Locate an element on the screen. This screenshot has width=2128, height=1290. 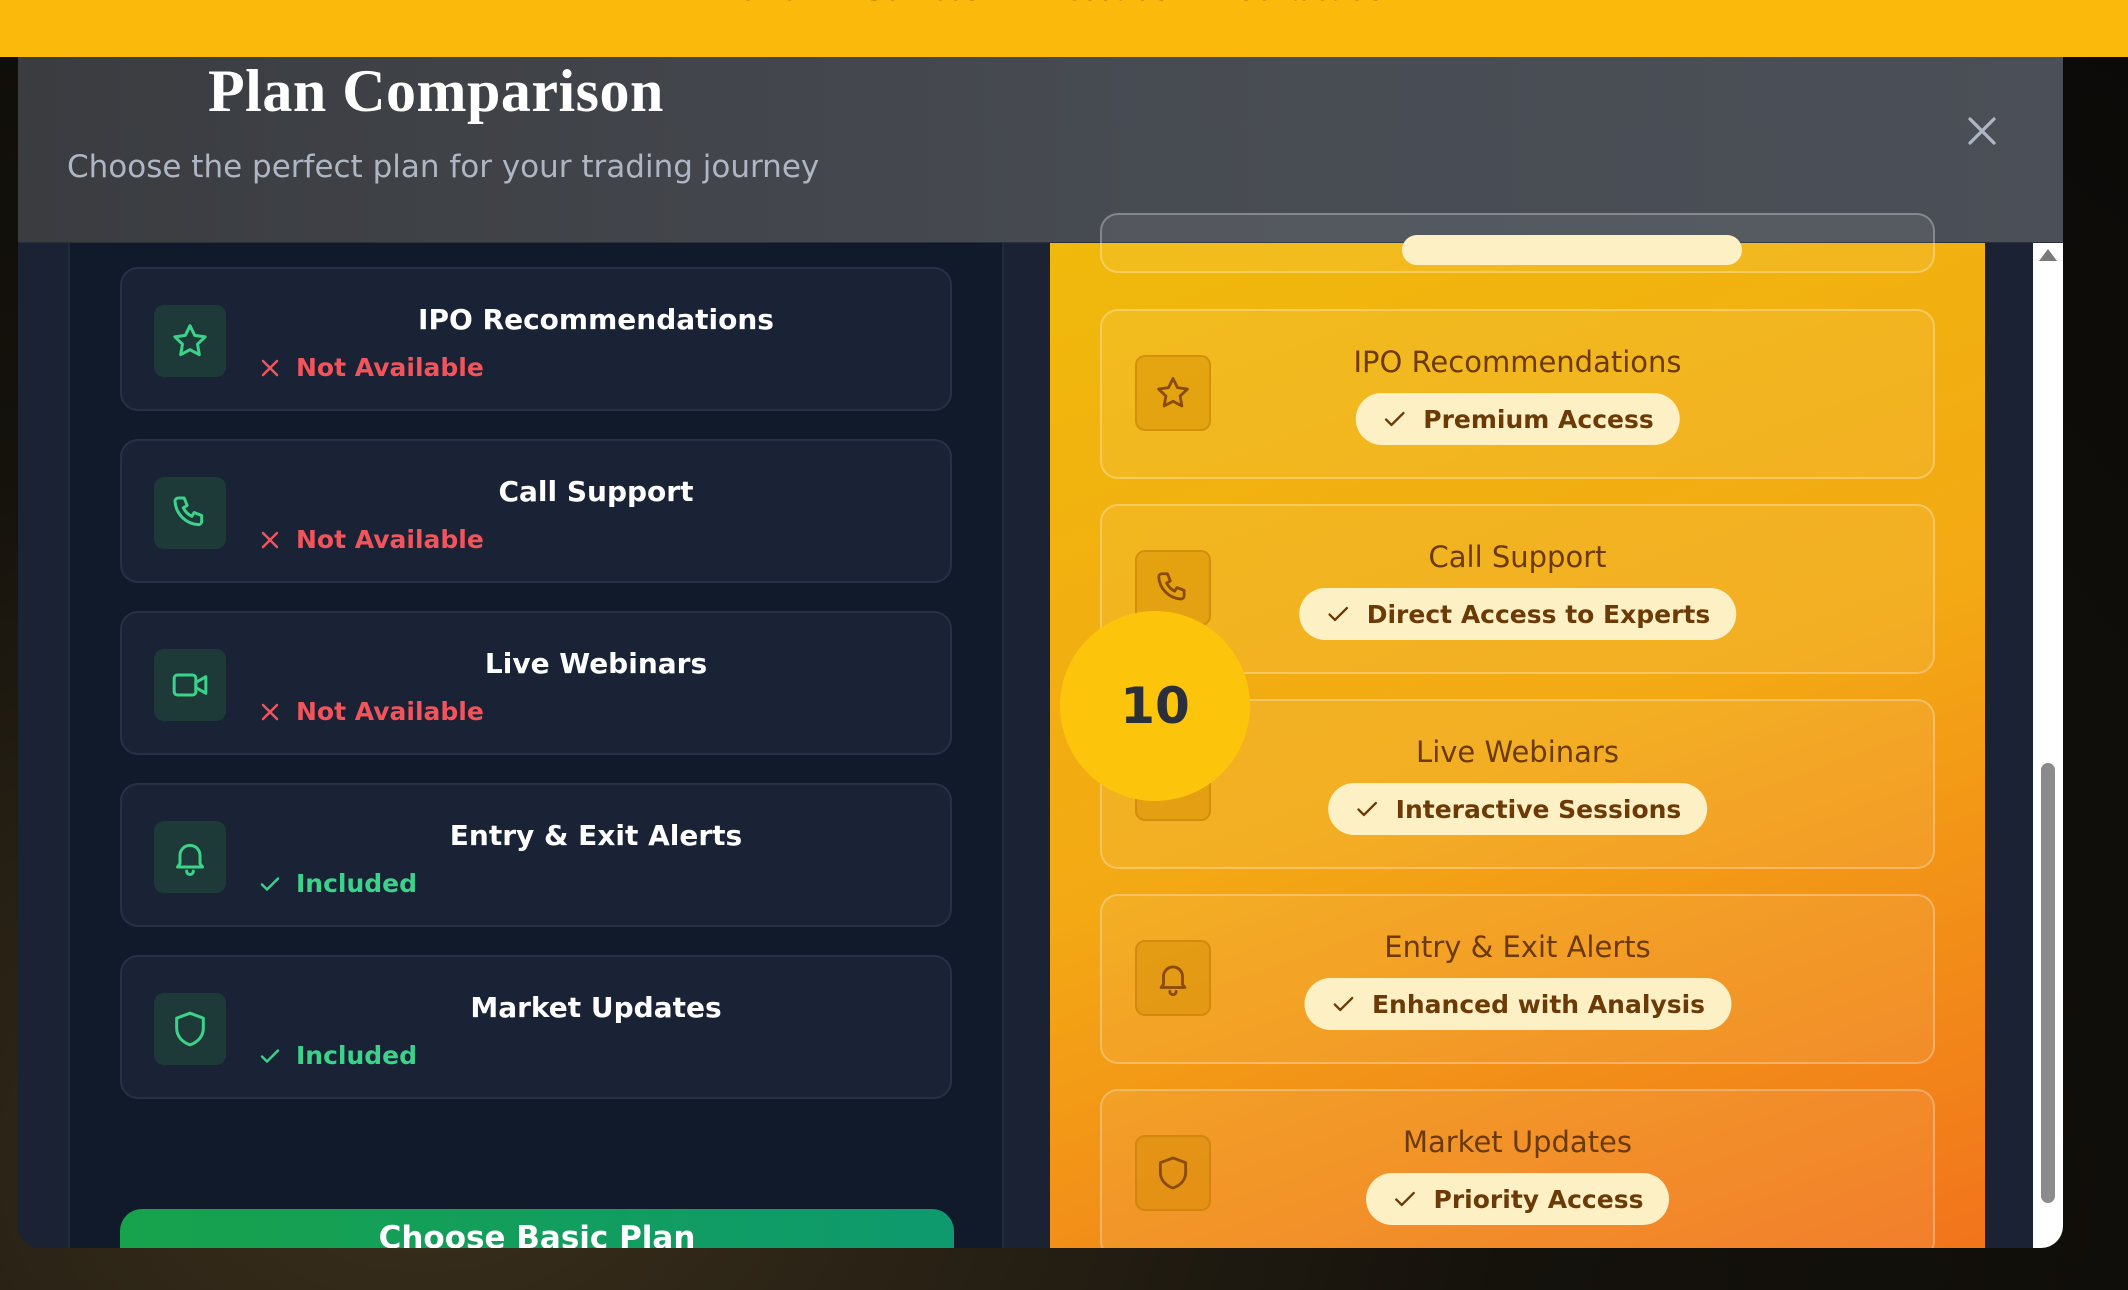
basic-feature-webinars: Live Webinars Not Available is located at coordinates (536, 683).